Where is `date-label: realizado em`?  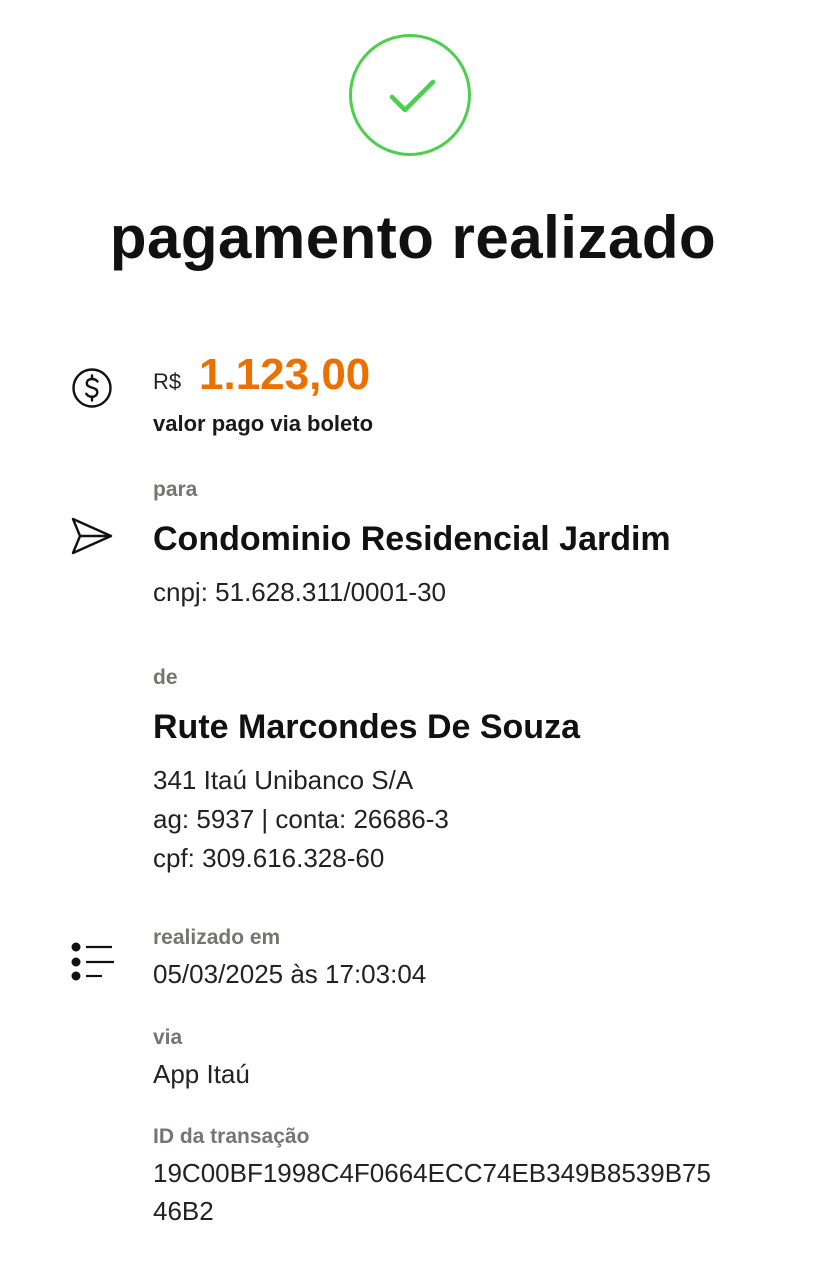 date-label: realizado em is located at coordinates (217, 937).